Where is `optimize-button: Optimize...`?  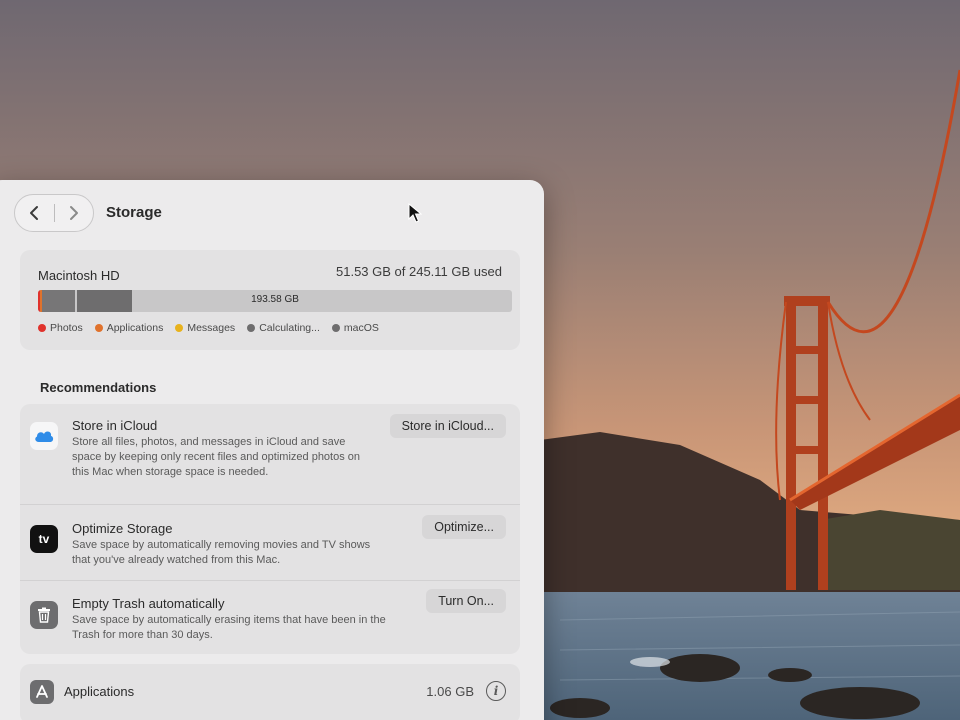
optimize-button: Optimize... is located at coordinates (464, 527).